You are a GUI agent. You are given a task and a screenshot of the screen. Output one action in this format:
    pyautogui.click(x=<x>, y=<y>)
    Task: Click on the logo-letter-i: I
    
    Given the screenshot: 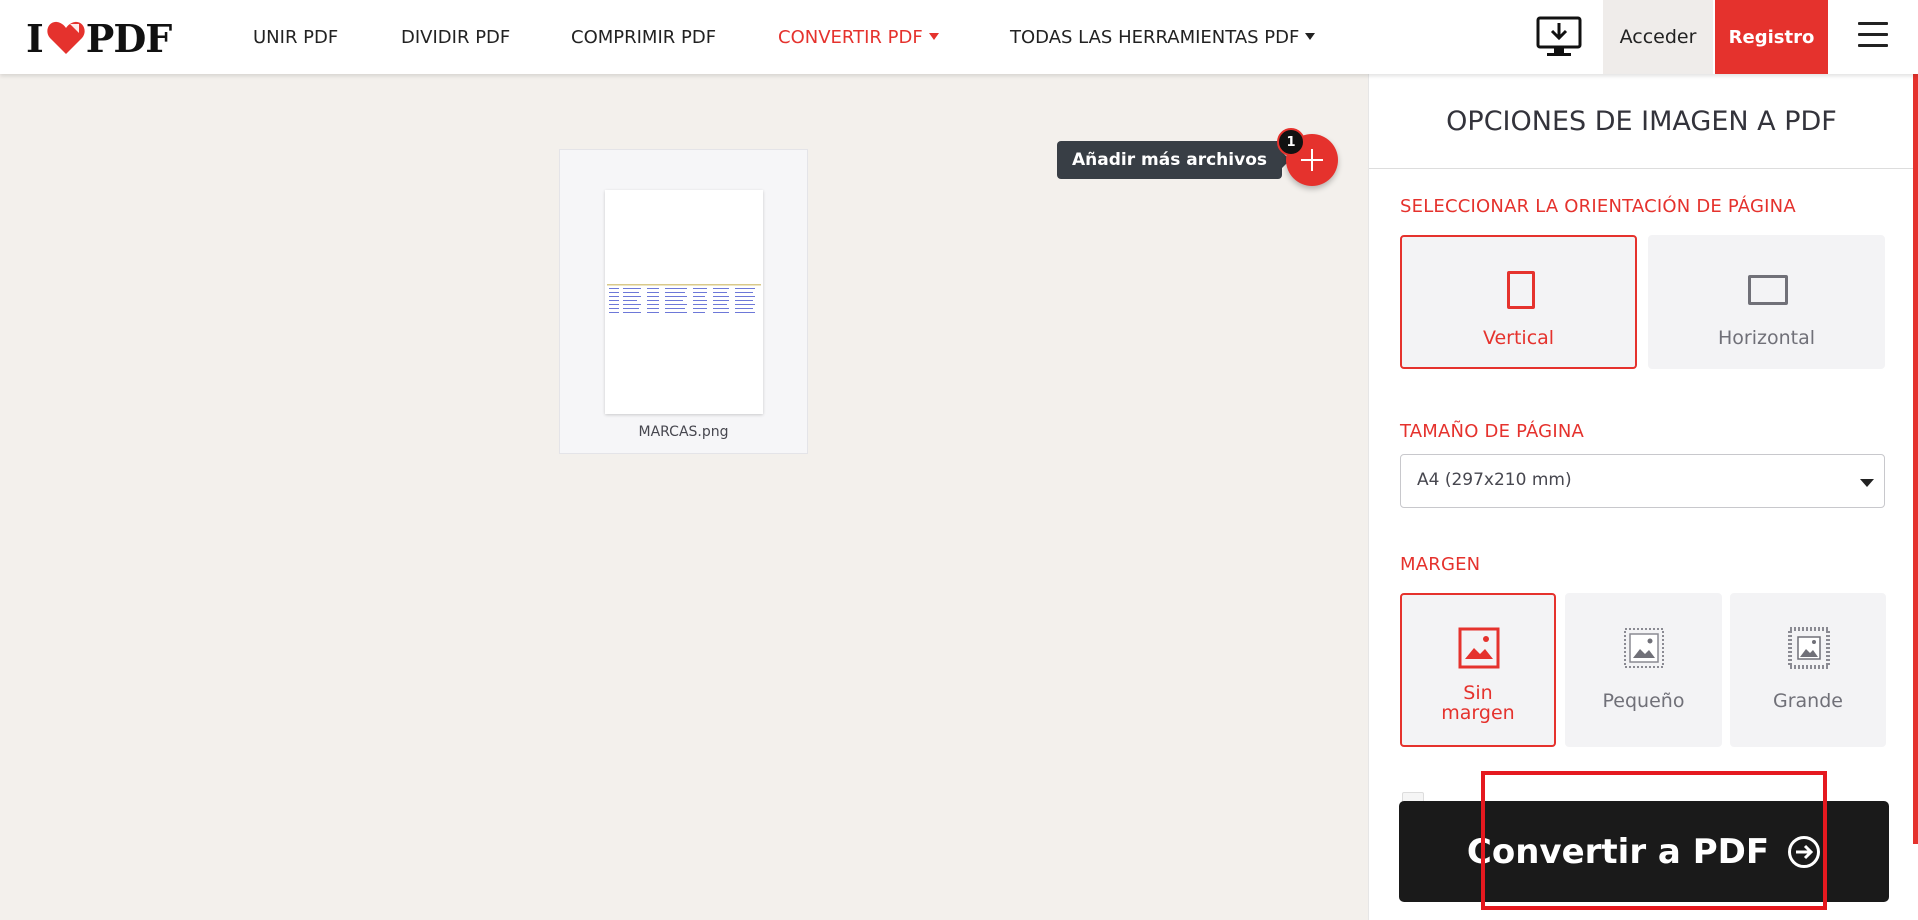 What is the action you would take?
    pyautogui.click(x=35, y=38)
    